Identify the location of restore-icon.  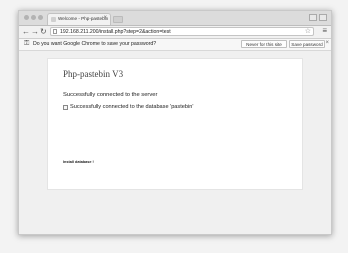
(313, 17).